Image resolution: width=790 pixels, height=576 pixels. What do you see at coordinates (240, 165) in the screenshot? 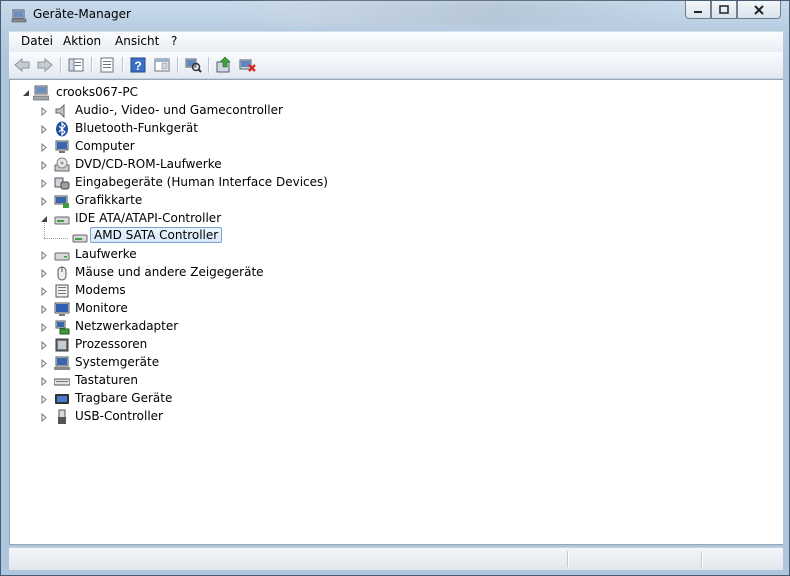
I see `tree-category-row: DVD/CD-ROM-Laufwerke` at bounding box center [240, 165].